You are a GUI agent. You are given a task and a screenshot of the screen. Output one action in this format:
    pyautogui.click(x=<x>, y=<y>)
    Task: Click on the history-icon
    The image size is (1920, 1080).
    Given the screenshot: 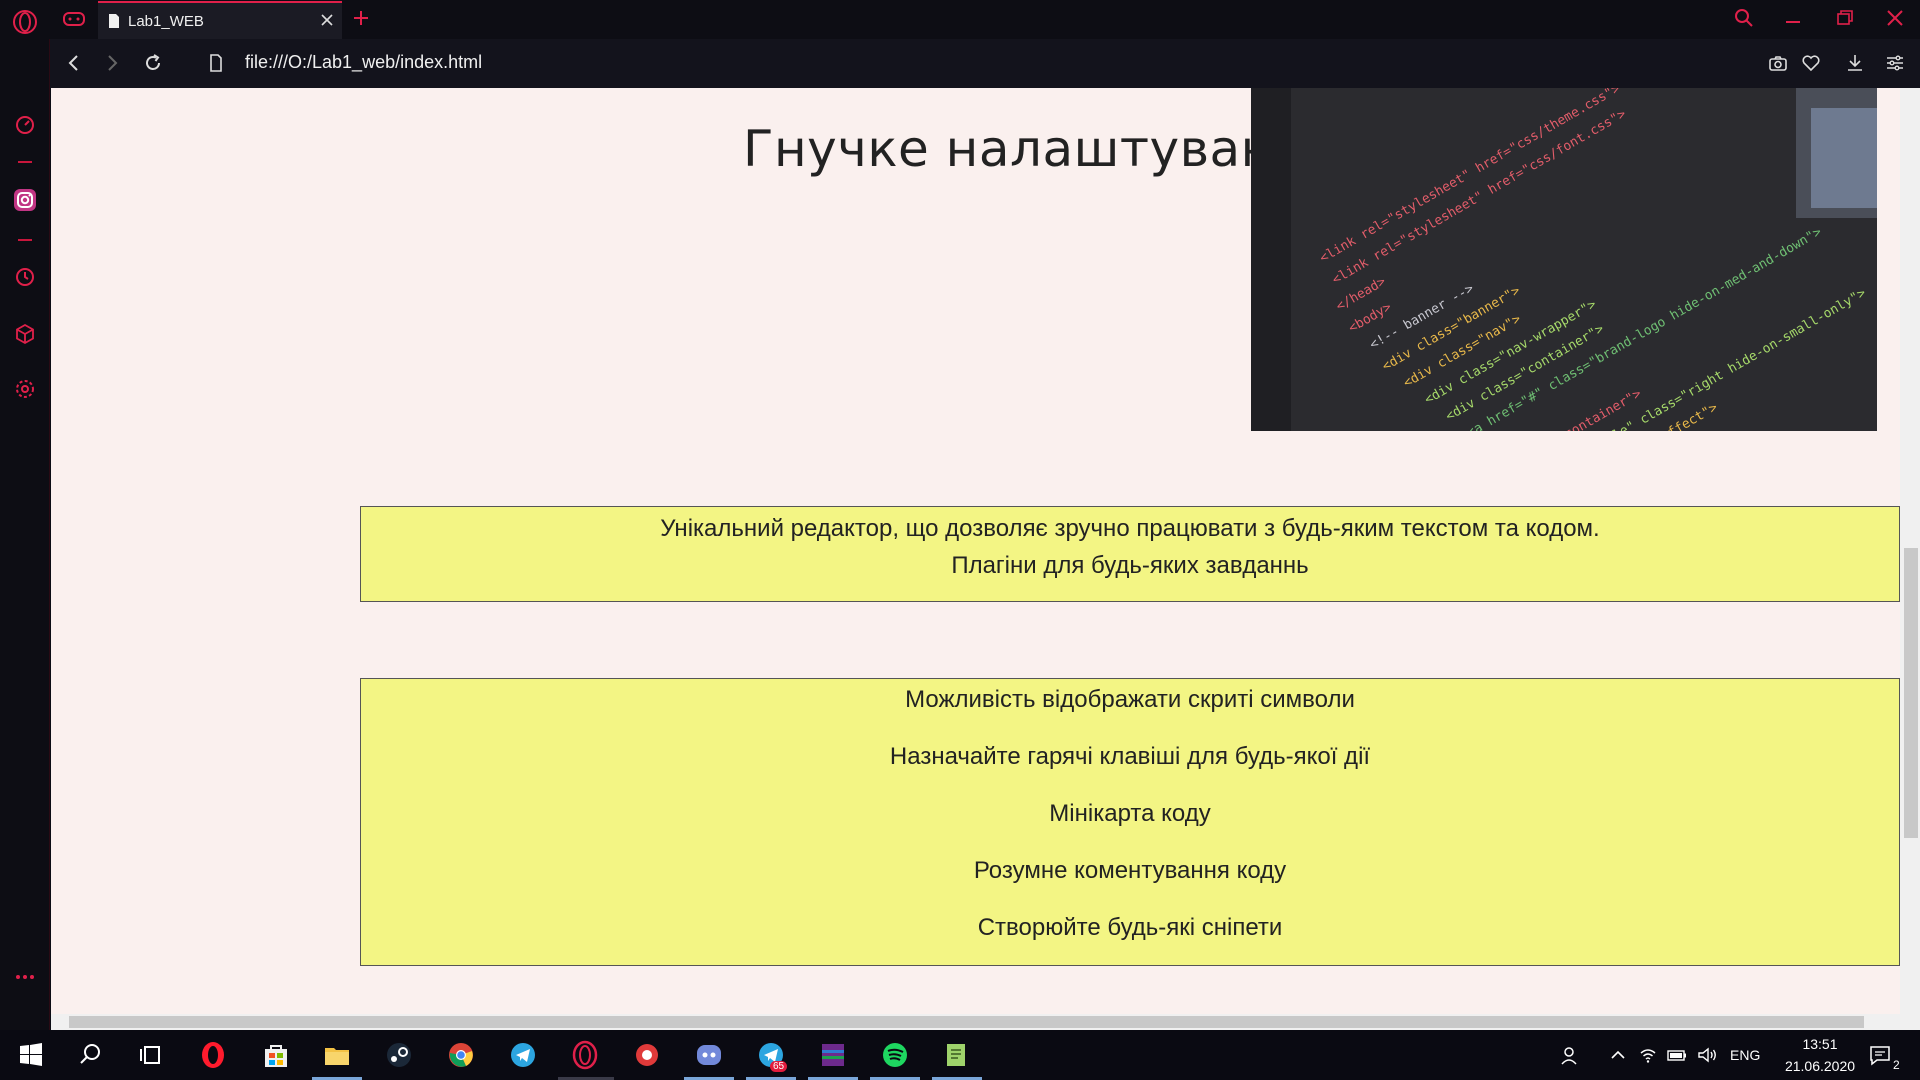 What is the action you would take?
    pyautogui.click(x=25, y=277)
    